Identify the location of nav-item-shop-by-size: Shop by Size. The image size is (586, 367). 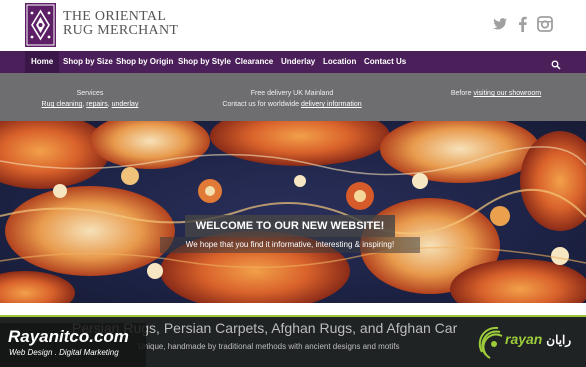
(88, 62).